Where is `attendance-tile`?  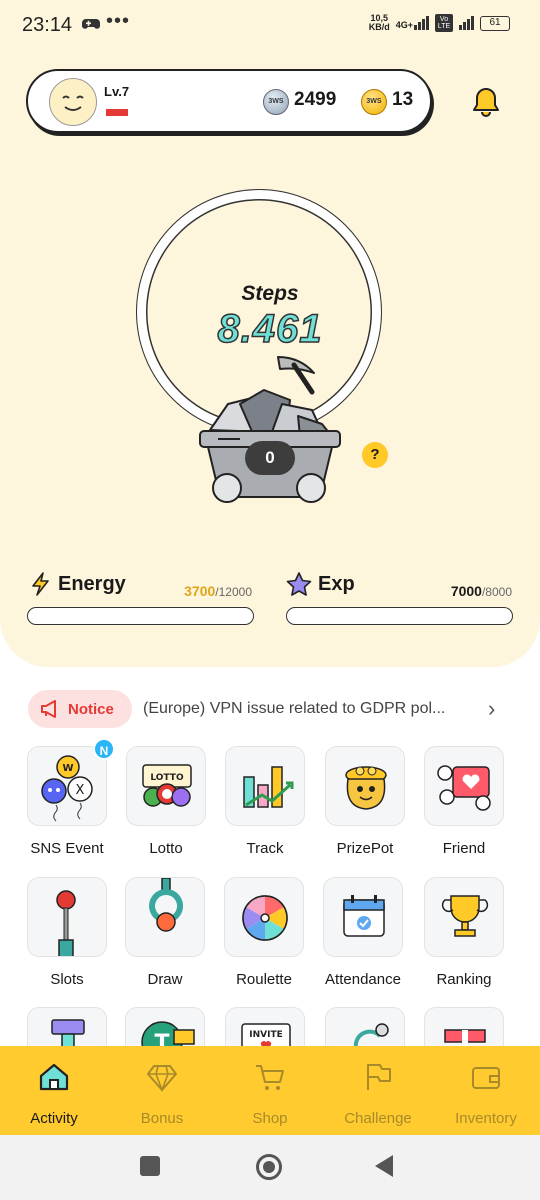 attendance-tile is located at coordinates (363, 917).